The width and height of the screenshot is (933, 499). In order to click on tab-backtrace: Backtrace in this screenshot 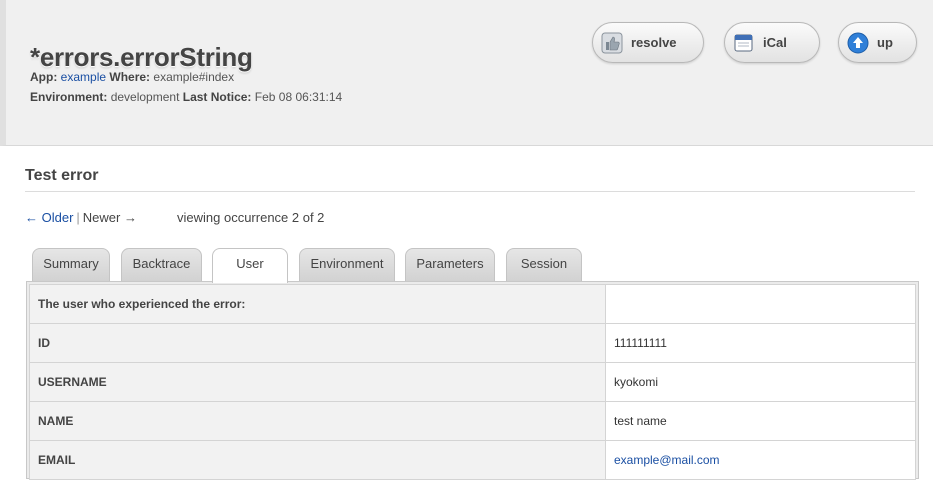, I will do `click(161, 264)`.